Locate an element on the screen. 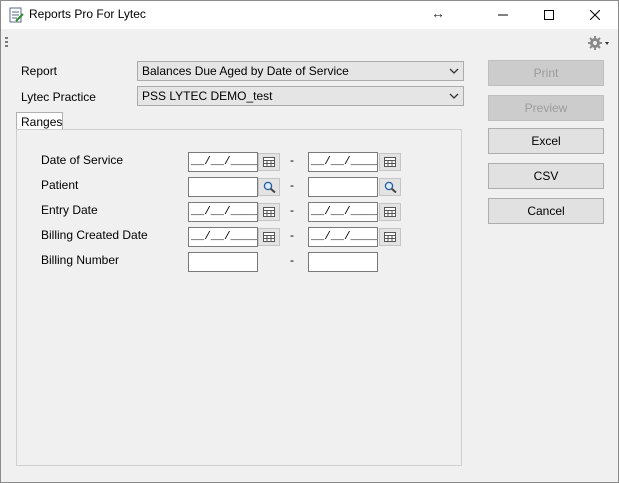 The width and height of the screenshot is (619, 483). preview-button: Preview is located at coordinates (546, 108).